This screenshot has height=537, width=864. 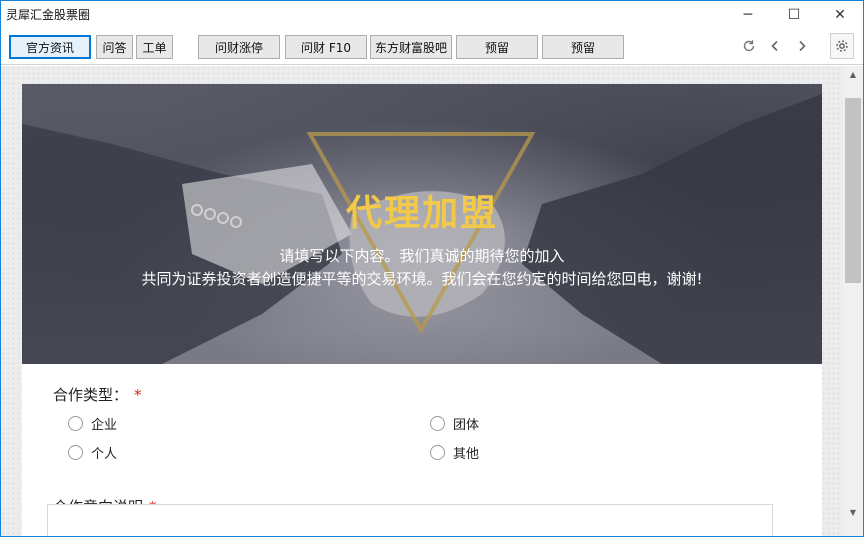 What do you see at coordinates (239, 47) in the screenshot?
I see `tab-limit-up: 问财涨停` at bounding box center [239, 47].